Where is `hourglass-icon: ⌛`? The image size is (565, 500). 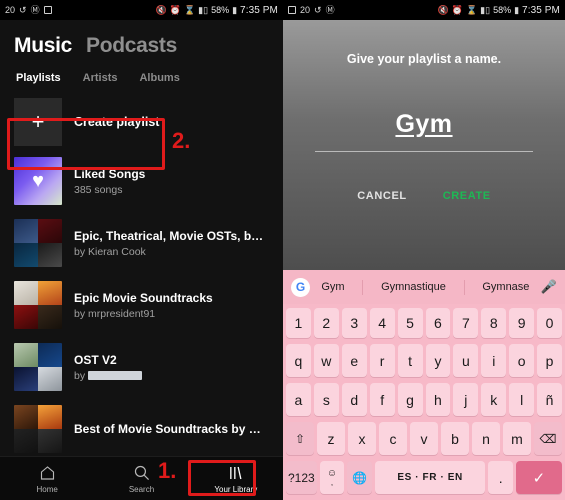
hourglass-icon: ⌛ is located at coordinates (471, 9).